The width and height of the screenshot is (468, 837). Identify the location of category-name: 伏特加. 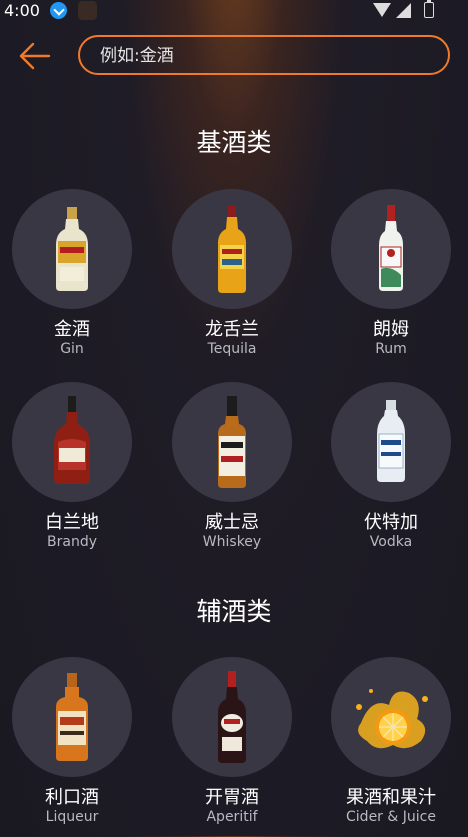
(391, 522).